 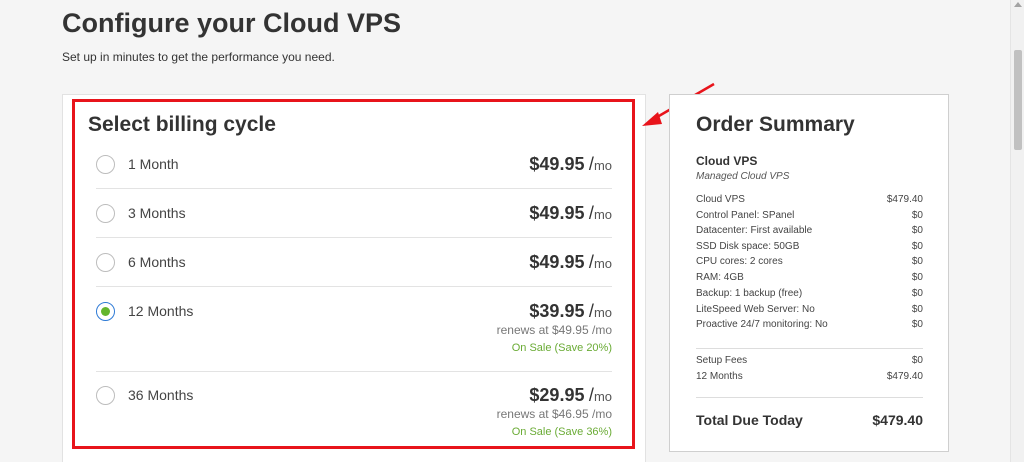 What do you see at coordinates (561, 432) in the screenshot?
I see `sale-badge: On Sale (Save 36%)` at bounding box center [561, 432].